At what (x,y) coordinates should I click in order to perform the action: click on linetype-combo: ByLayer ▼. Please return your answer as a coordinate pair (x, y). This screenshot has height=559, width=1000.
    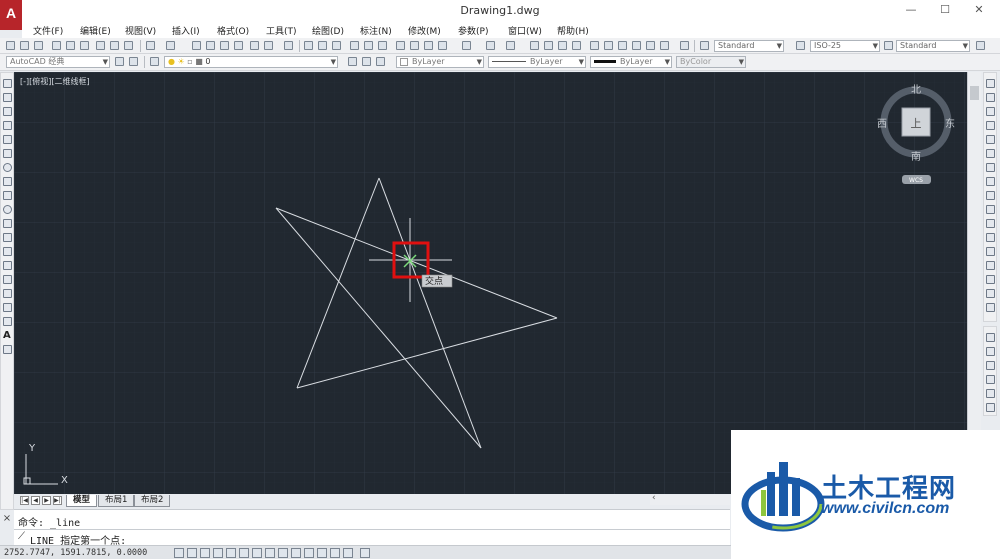
    Looking at the image, I should click on (537, 62).